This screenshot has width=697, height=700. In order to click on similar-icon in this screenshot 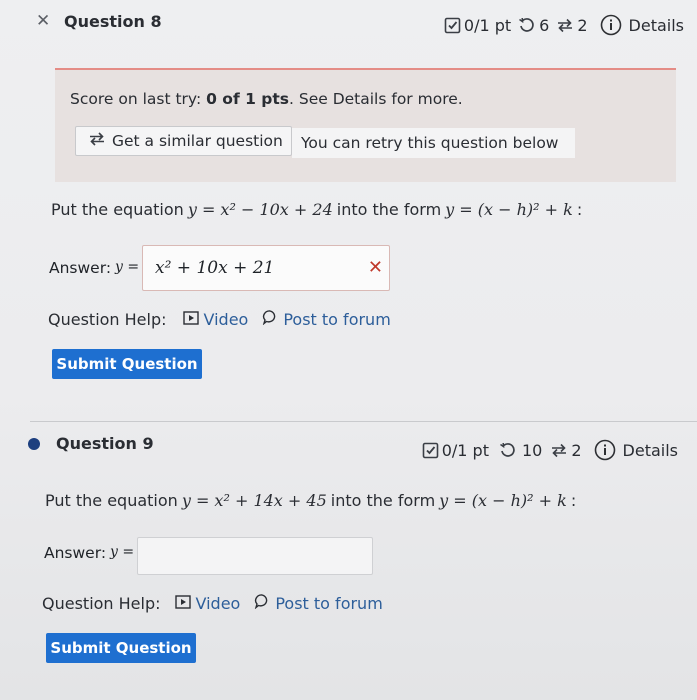, I will do `click(97, 141)`.